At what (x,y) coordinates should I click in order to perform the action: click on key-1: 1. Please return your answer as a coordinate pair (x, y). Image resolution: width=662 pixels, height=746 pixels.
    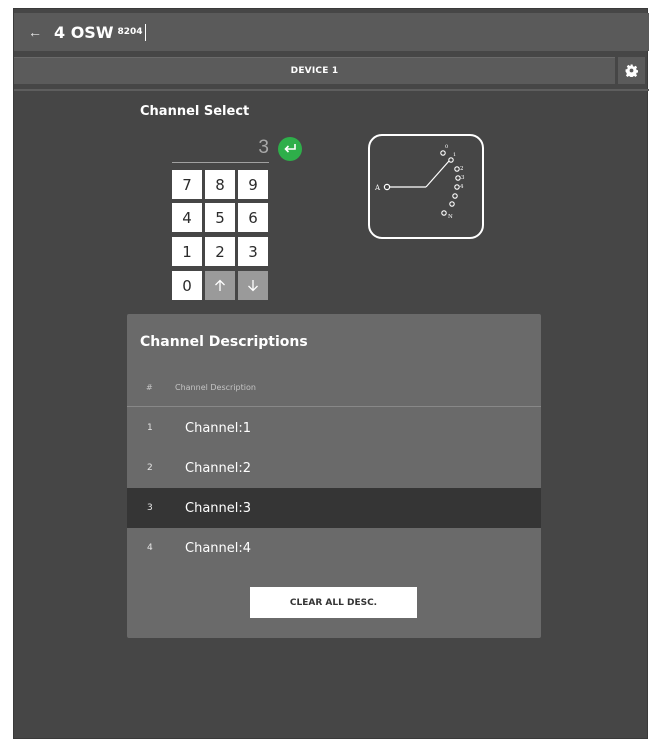
    Looking at the image, I should click on (187, 251).